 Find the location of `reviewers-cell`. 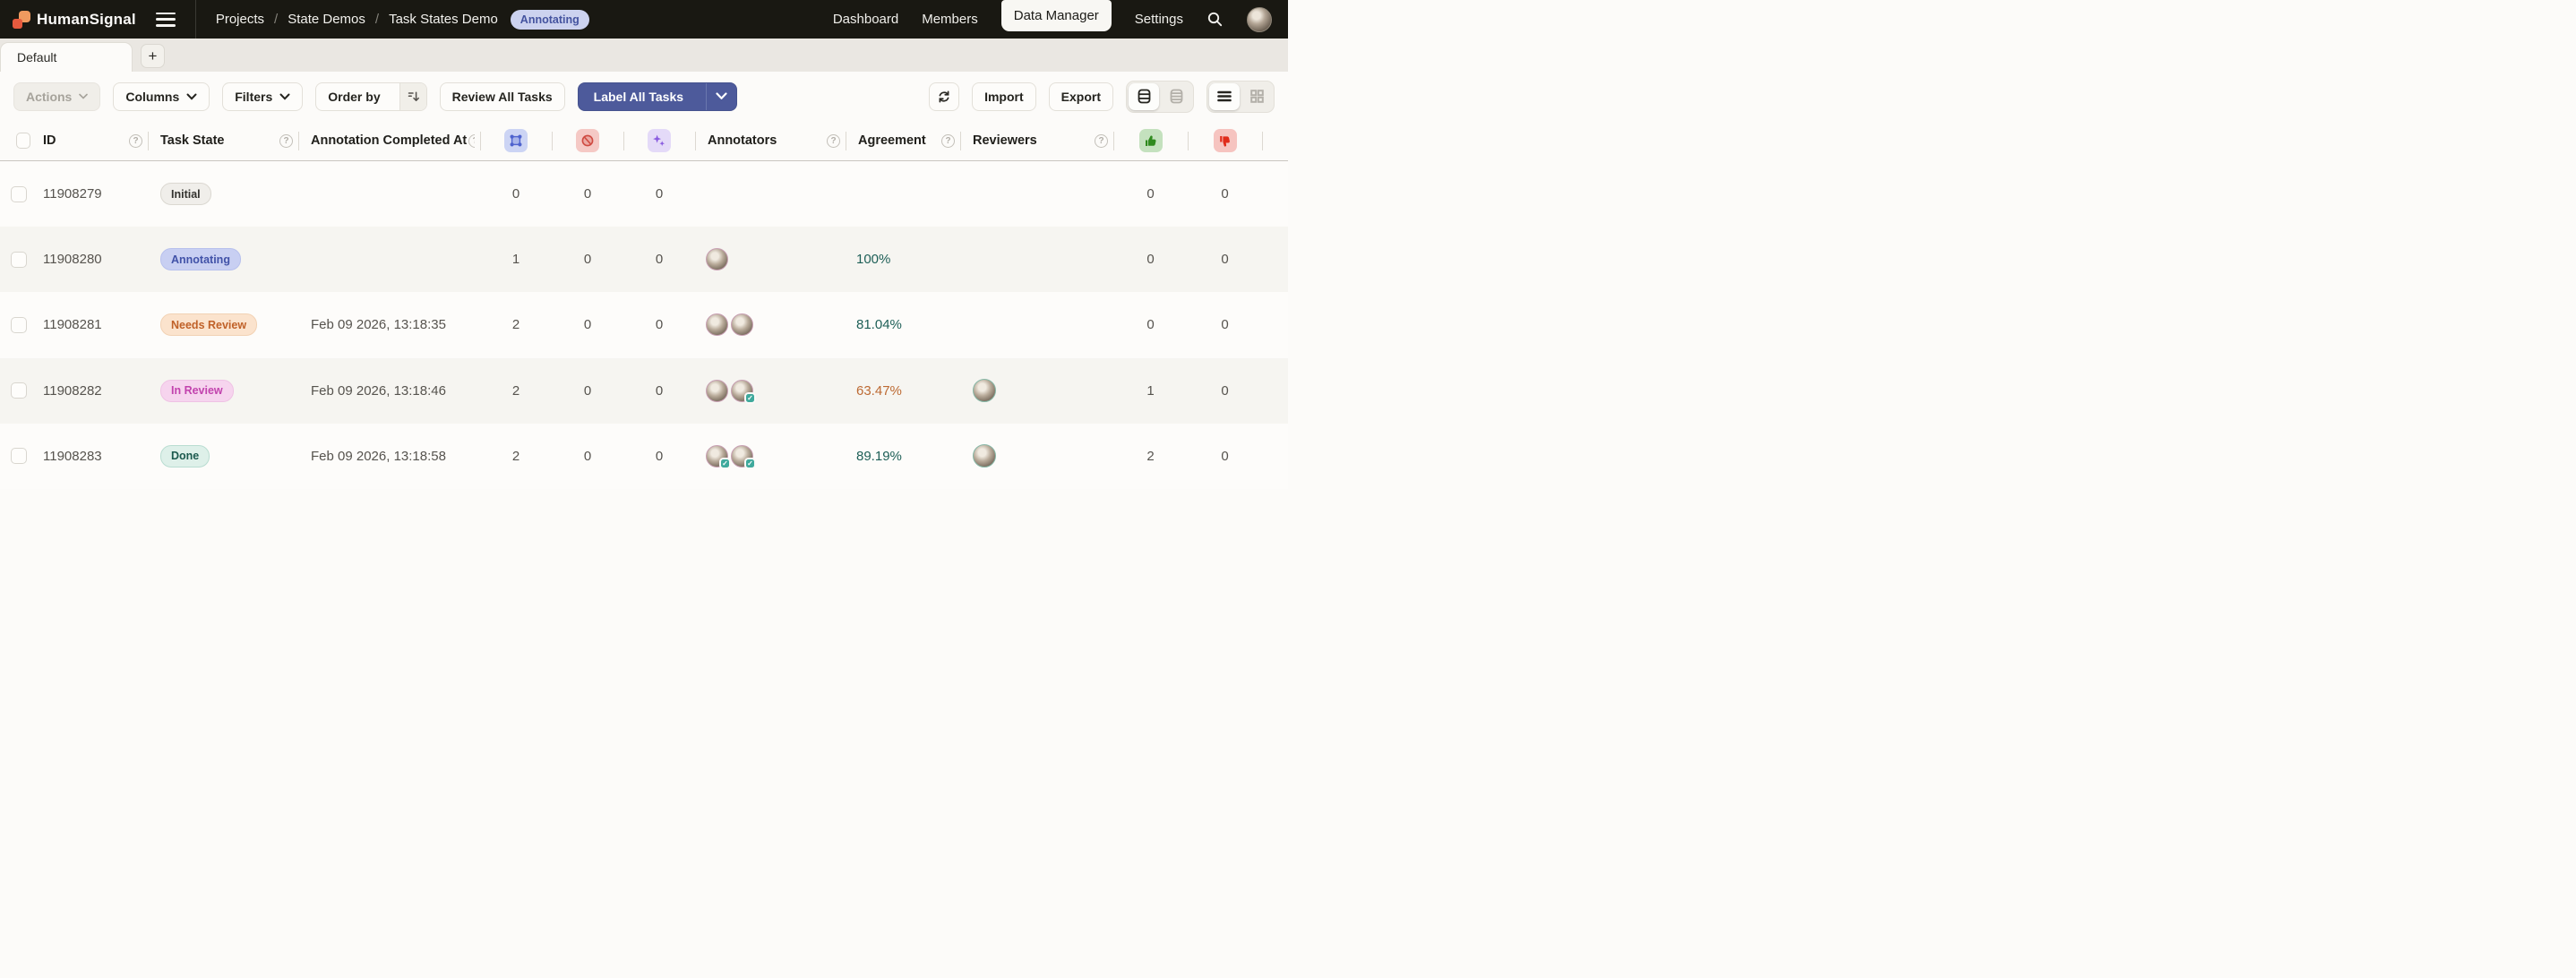

reviewers-cell is located at coordinates (1036, 391).